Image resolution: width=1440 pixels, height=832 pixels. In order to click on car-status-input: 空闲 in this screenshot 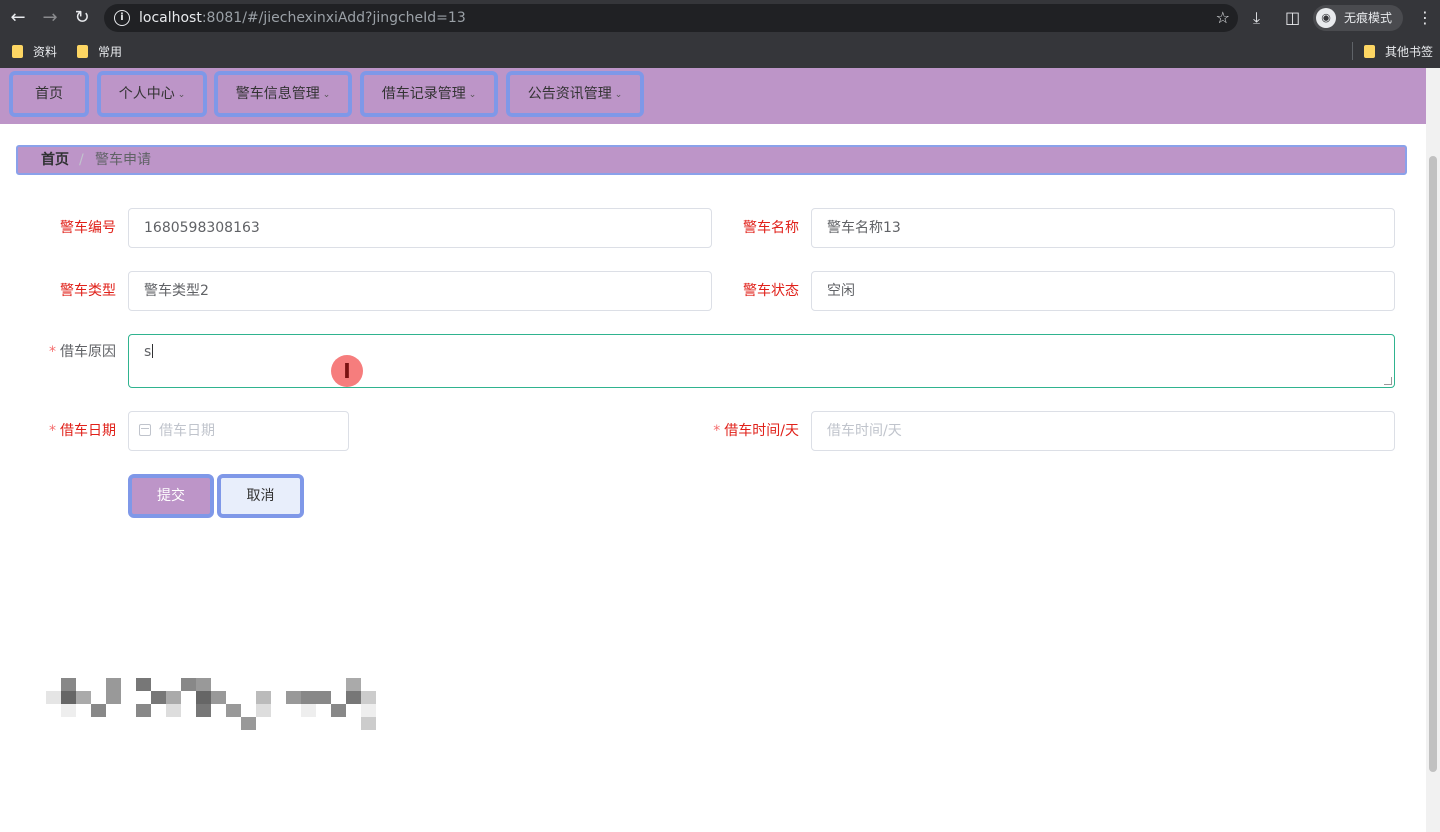, I will do `click(1103, 291)`.